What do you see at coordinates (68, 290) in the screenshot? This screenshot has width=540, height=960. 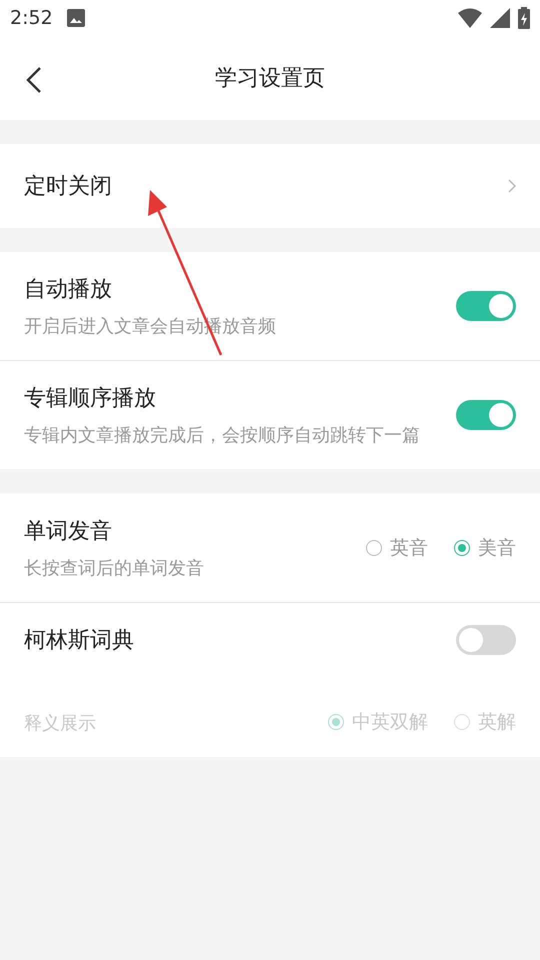 I see `row-title: 自动播放` at bounding box center [68, 290].